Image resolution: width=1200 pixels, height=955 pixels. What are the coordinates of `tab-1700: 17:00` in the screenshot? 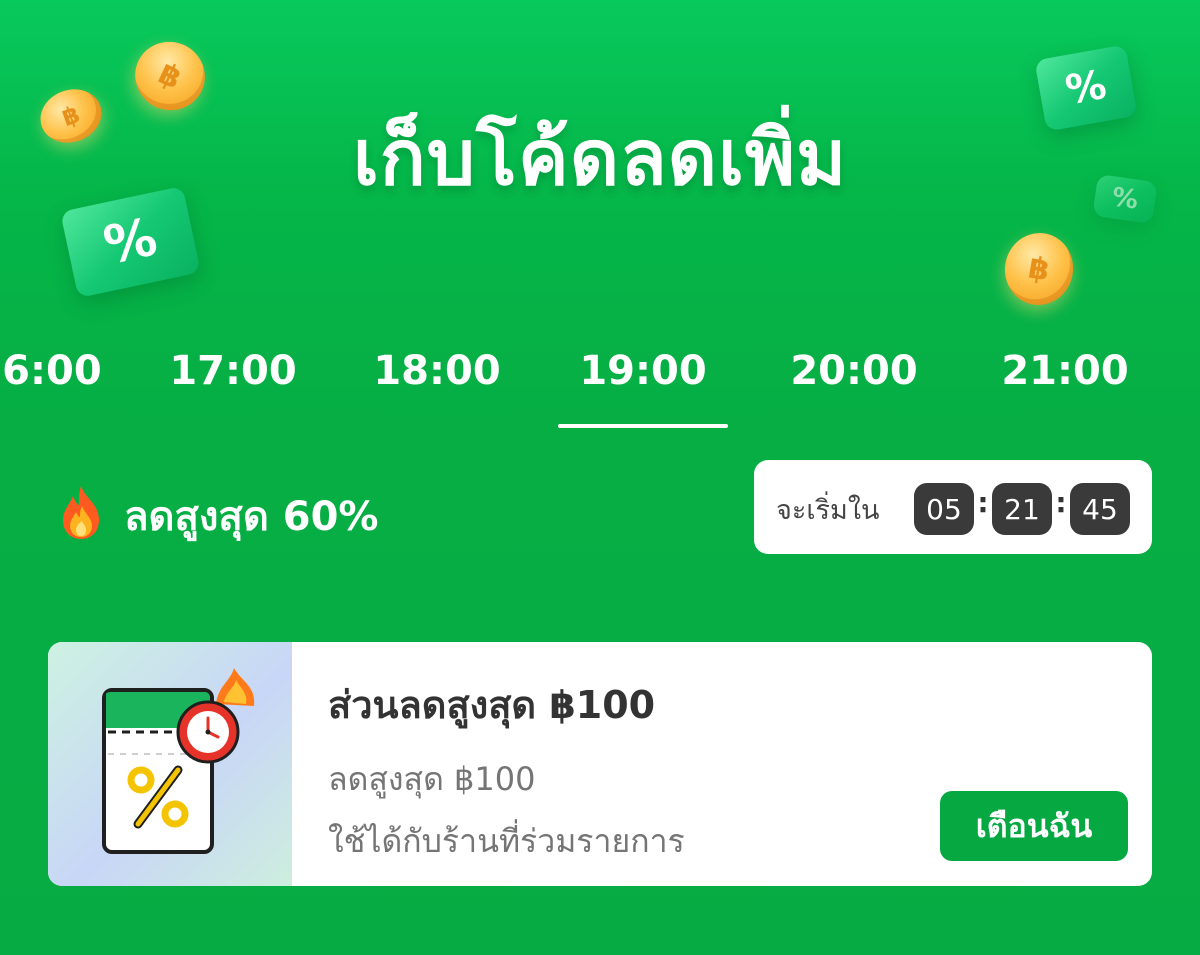 It's located at (233, 378).